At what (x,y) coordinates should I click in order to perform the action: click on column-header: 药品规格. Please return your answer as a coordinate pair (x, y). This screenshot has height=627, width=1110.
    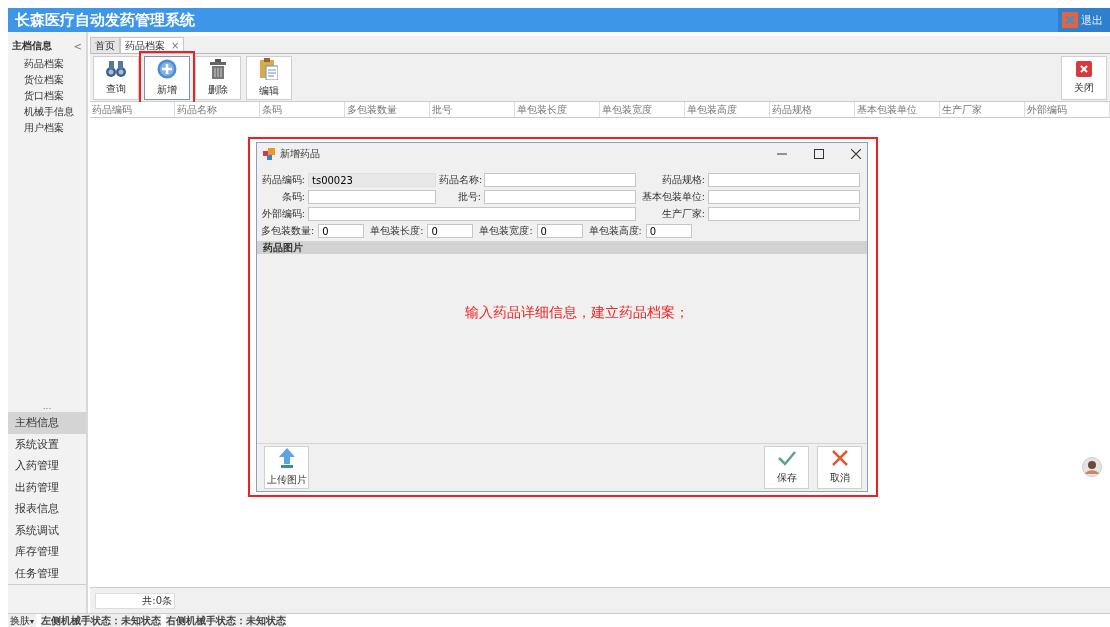
    Looking at the image, I should click on (812, 109).